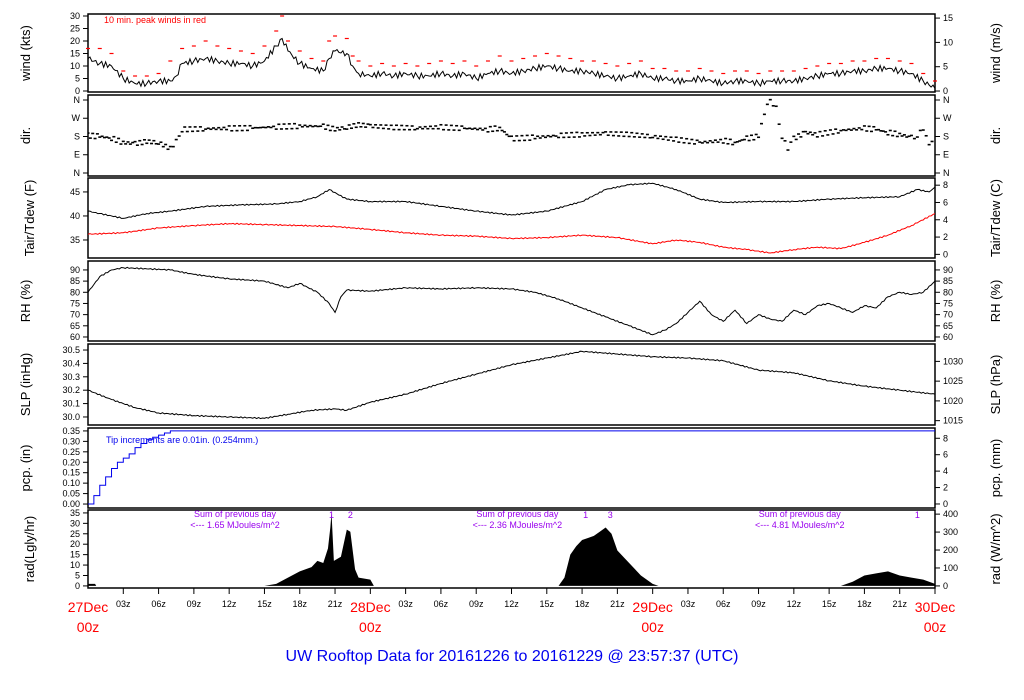 The width and height of the screenshot is (1024, 700). Describe the element at coordinates (25, 301) in the screenshot. I see `y-axis-label: RH (%)` at that location.